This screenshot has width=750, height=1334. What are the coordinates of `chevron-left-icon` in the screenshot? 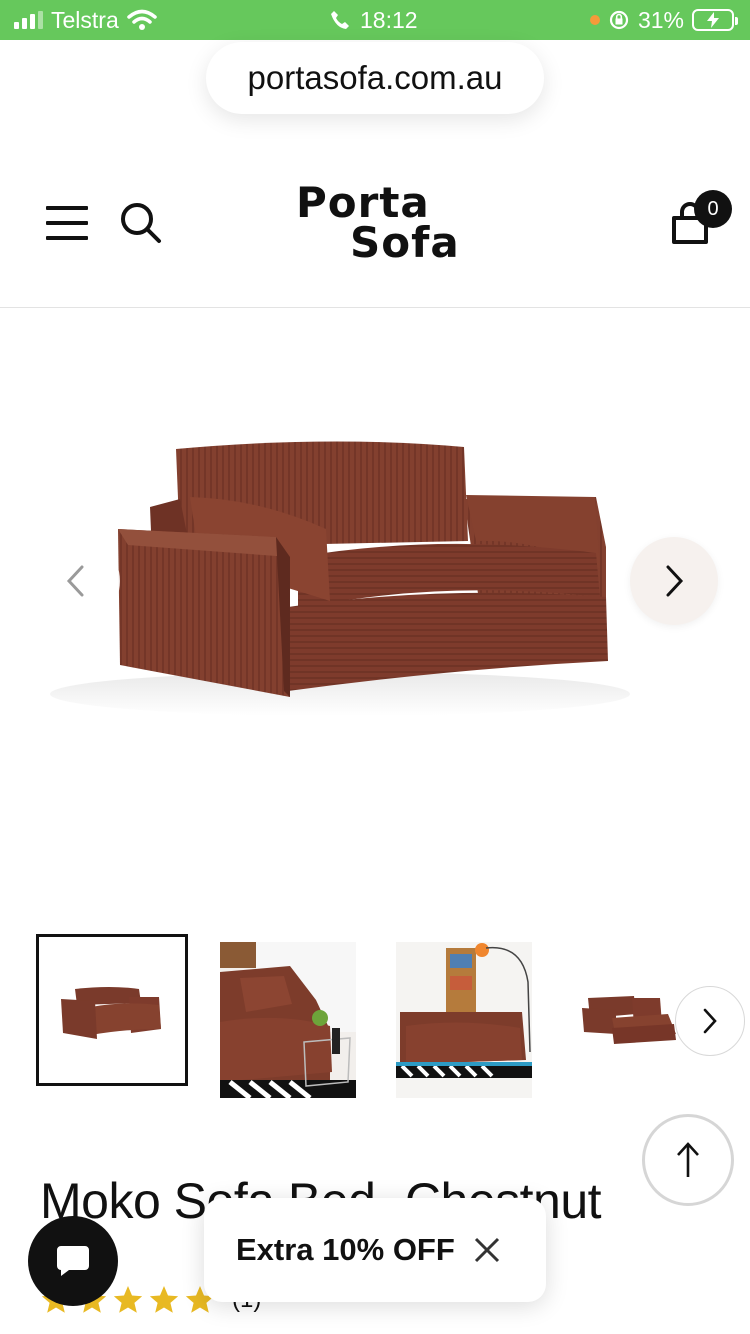 It's located at (75, 581).